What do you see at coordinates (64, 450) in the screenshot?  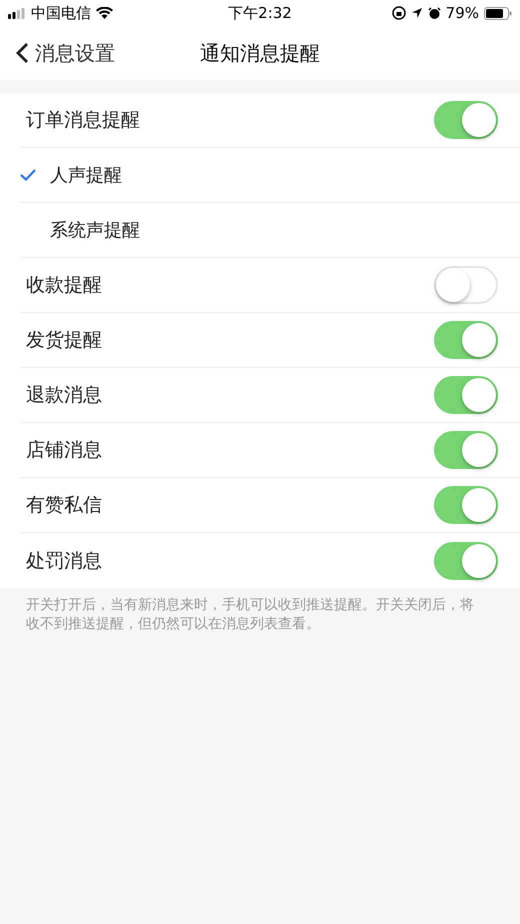 I see `setting-label: 店铺消息` at bounding box center [64, 450].